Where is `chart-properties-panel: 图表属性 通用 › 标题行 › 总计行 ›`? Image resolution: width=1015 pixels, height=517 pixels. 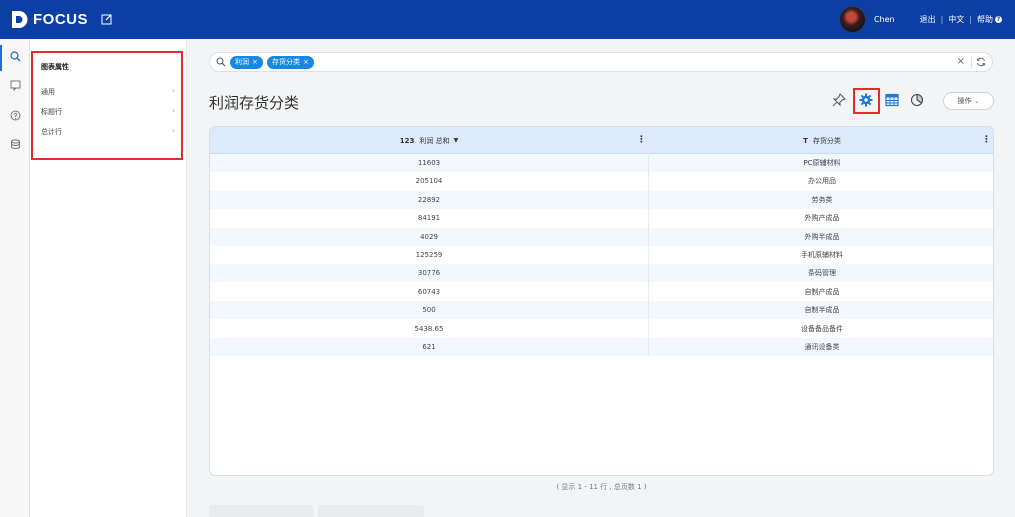
chart-properties-panel: 图表属性 通用 › 标题行 › 总计行 › is located at coordinates (108, 278).